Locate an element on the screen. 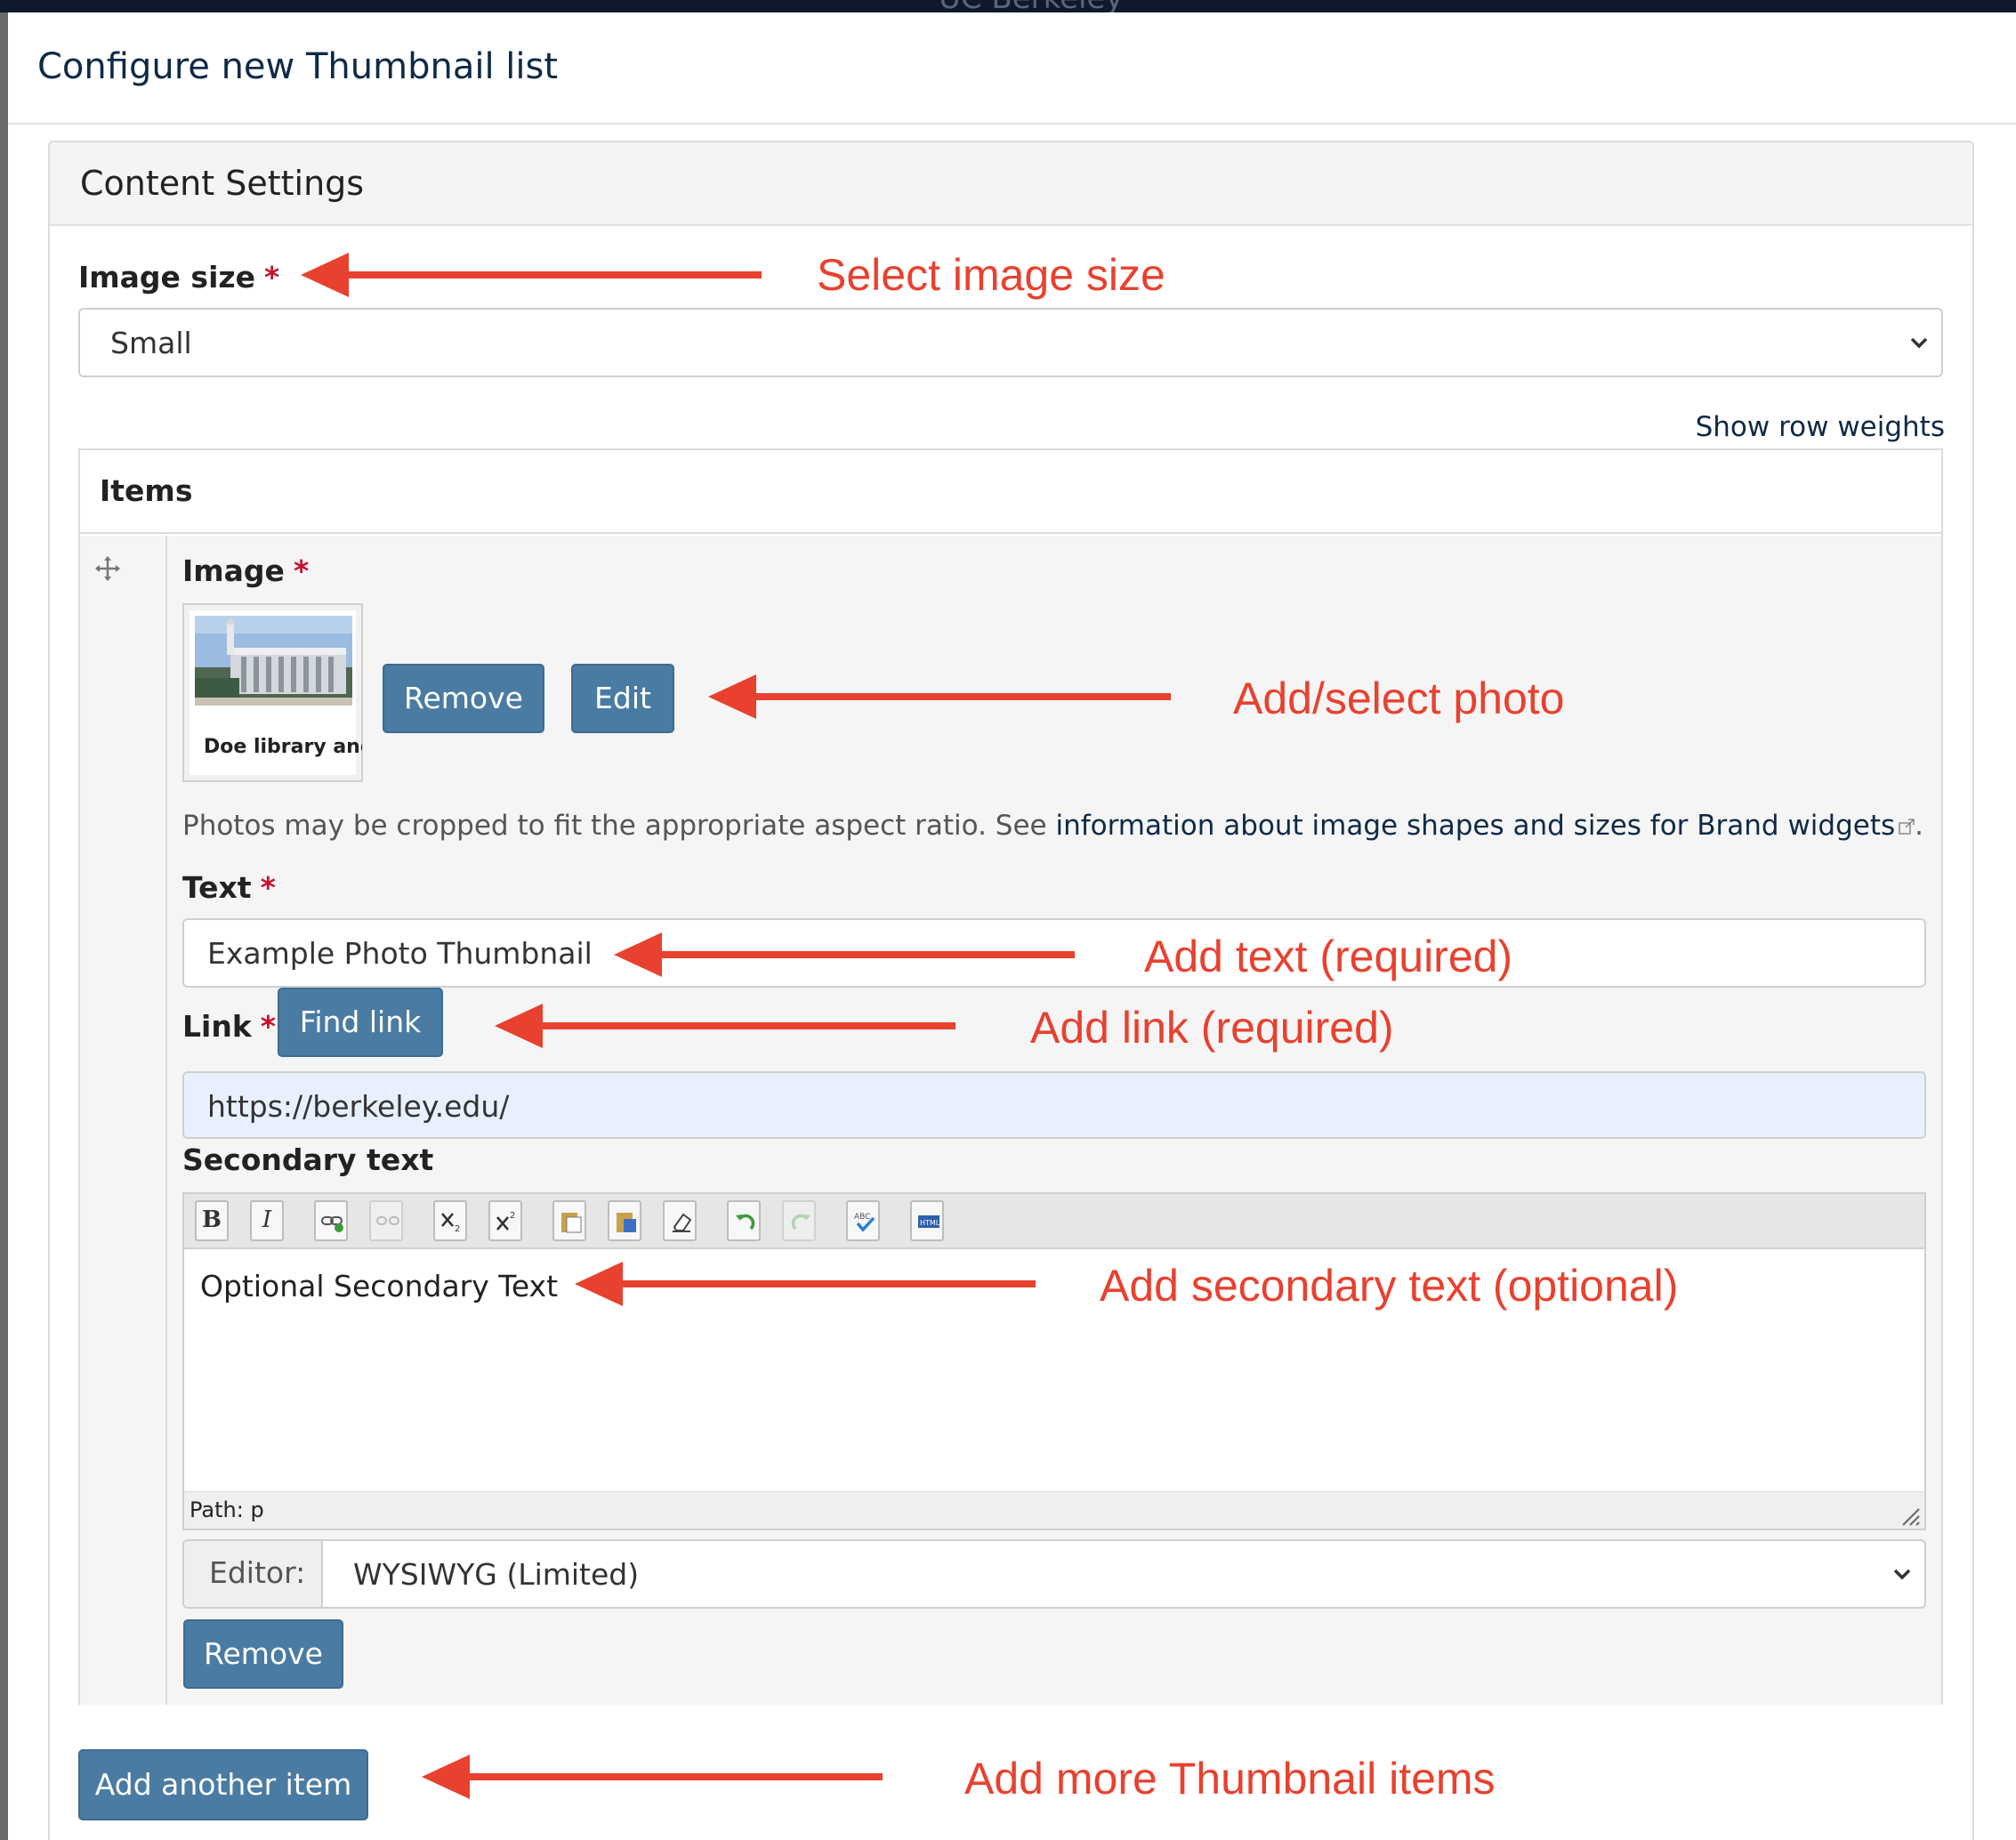 The width and height of the screenshot is (2016, 1840). browser-top-bar: UC Berkeley is located at coordinates (1008, 6).